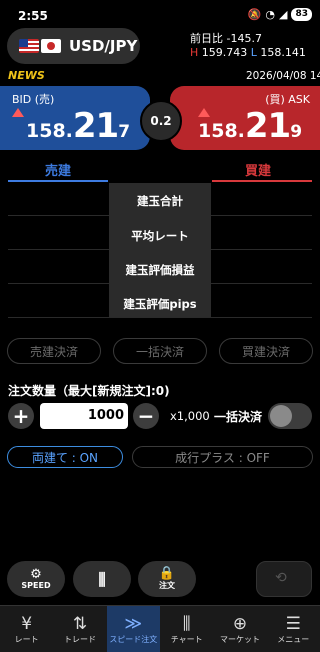 The image size is (320, 652). Describe the element at coordinates (267, 126) in the screenshot. I see `ask-price-big: 21` at that location.